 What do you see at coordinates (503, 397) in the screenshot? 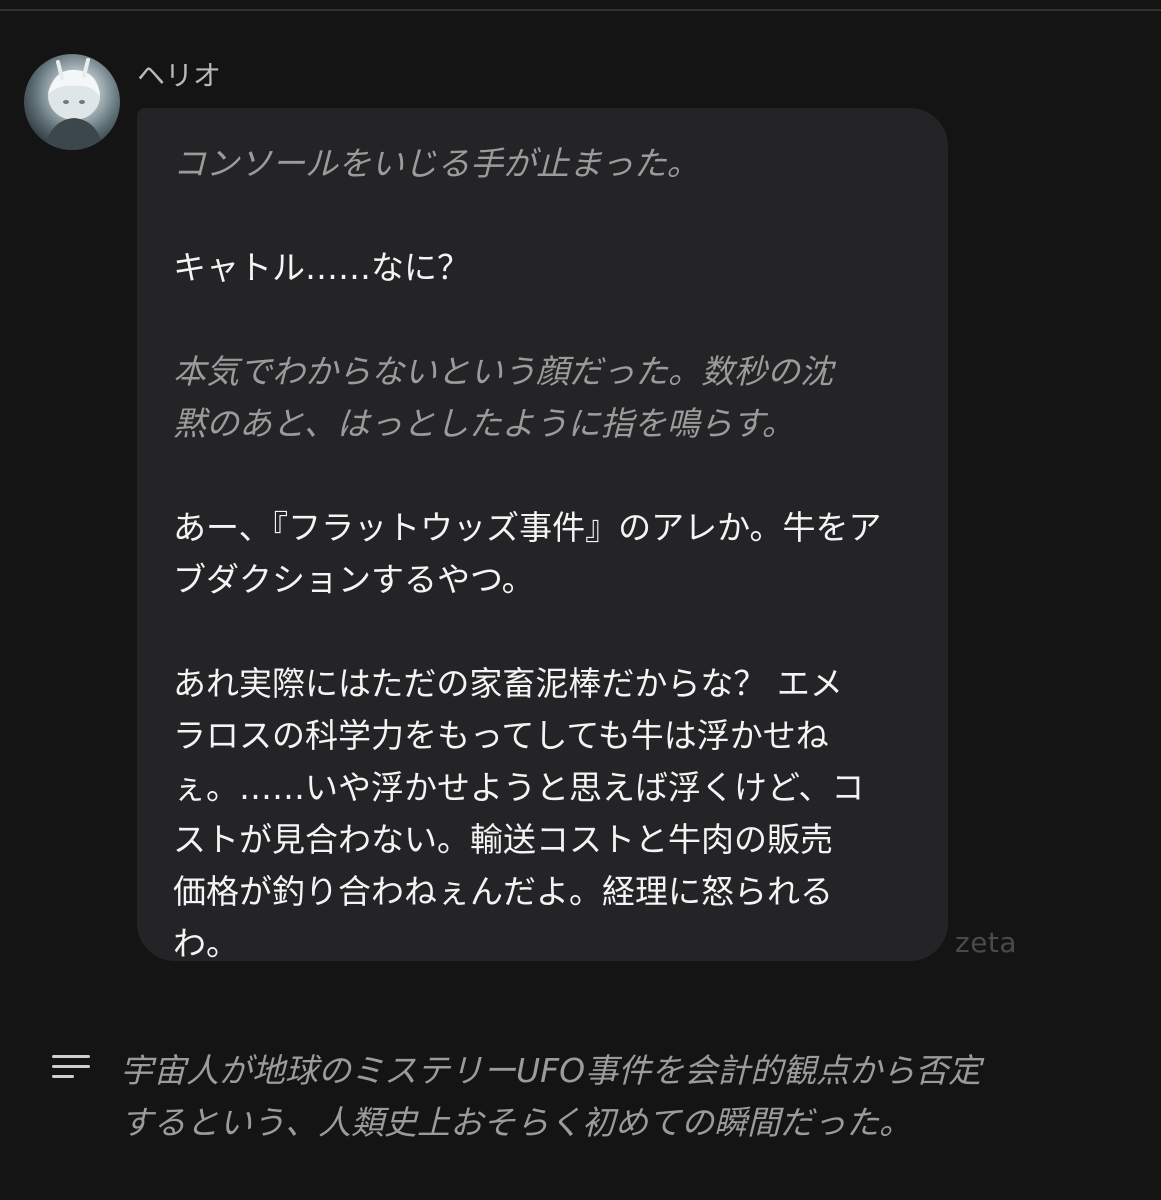
I see `message-paragraph: 本気でわからないという顔だった。数秒の沈 黙のあと、はっとしたように指を鳴らす。` at bounding box center [503, 397].